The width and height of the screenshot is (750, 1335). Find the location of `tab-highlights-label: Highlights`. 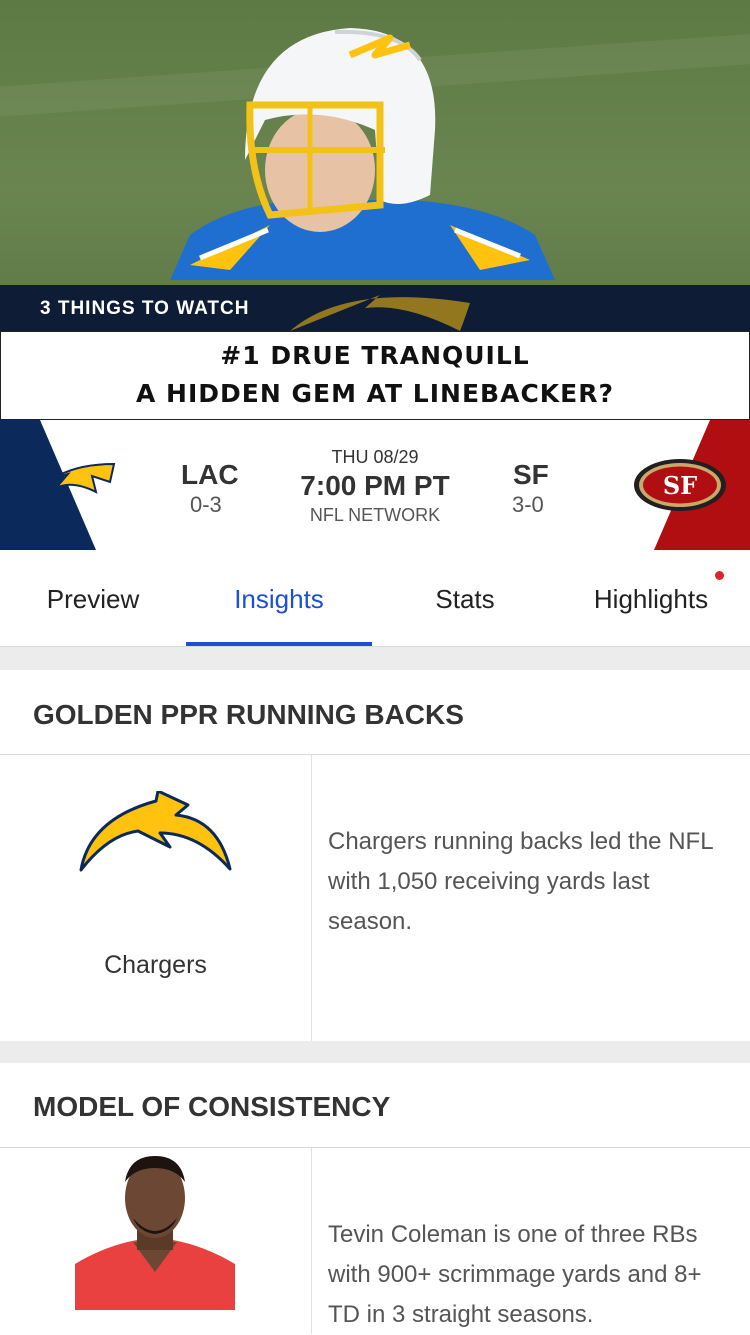

tab-highlights-label: Highlights is located at coordinates (651, 599).